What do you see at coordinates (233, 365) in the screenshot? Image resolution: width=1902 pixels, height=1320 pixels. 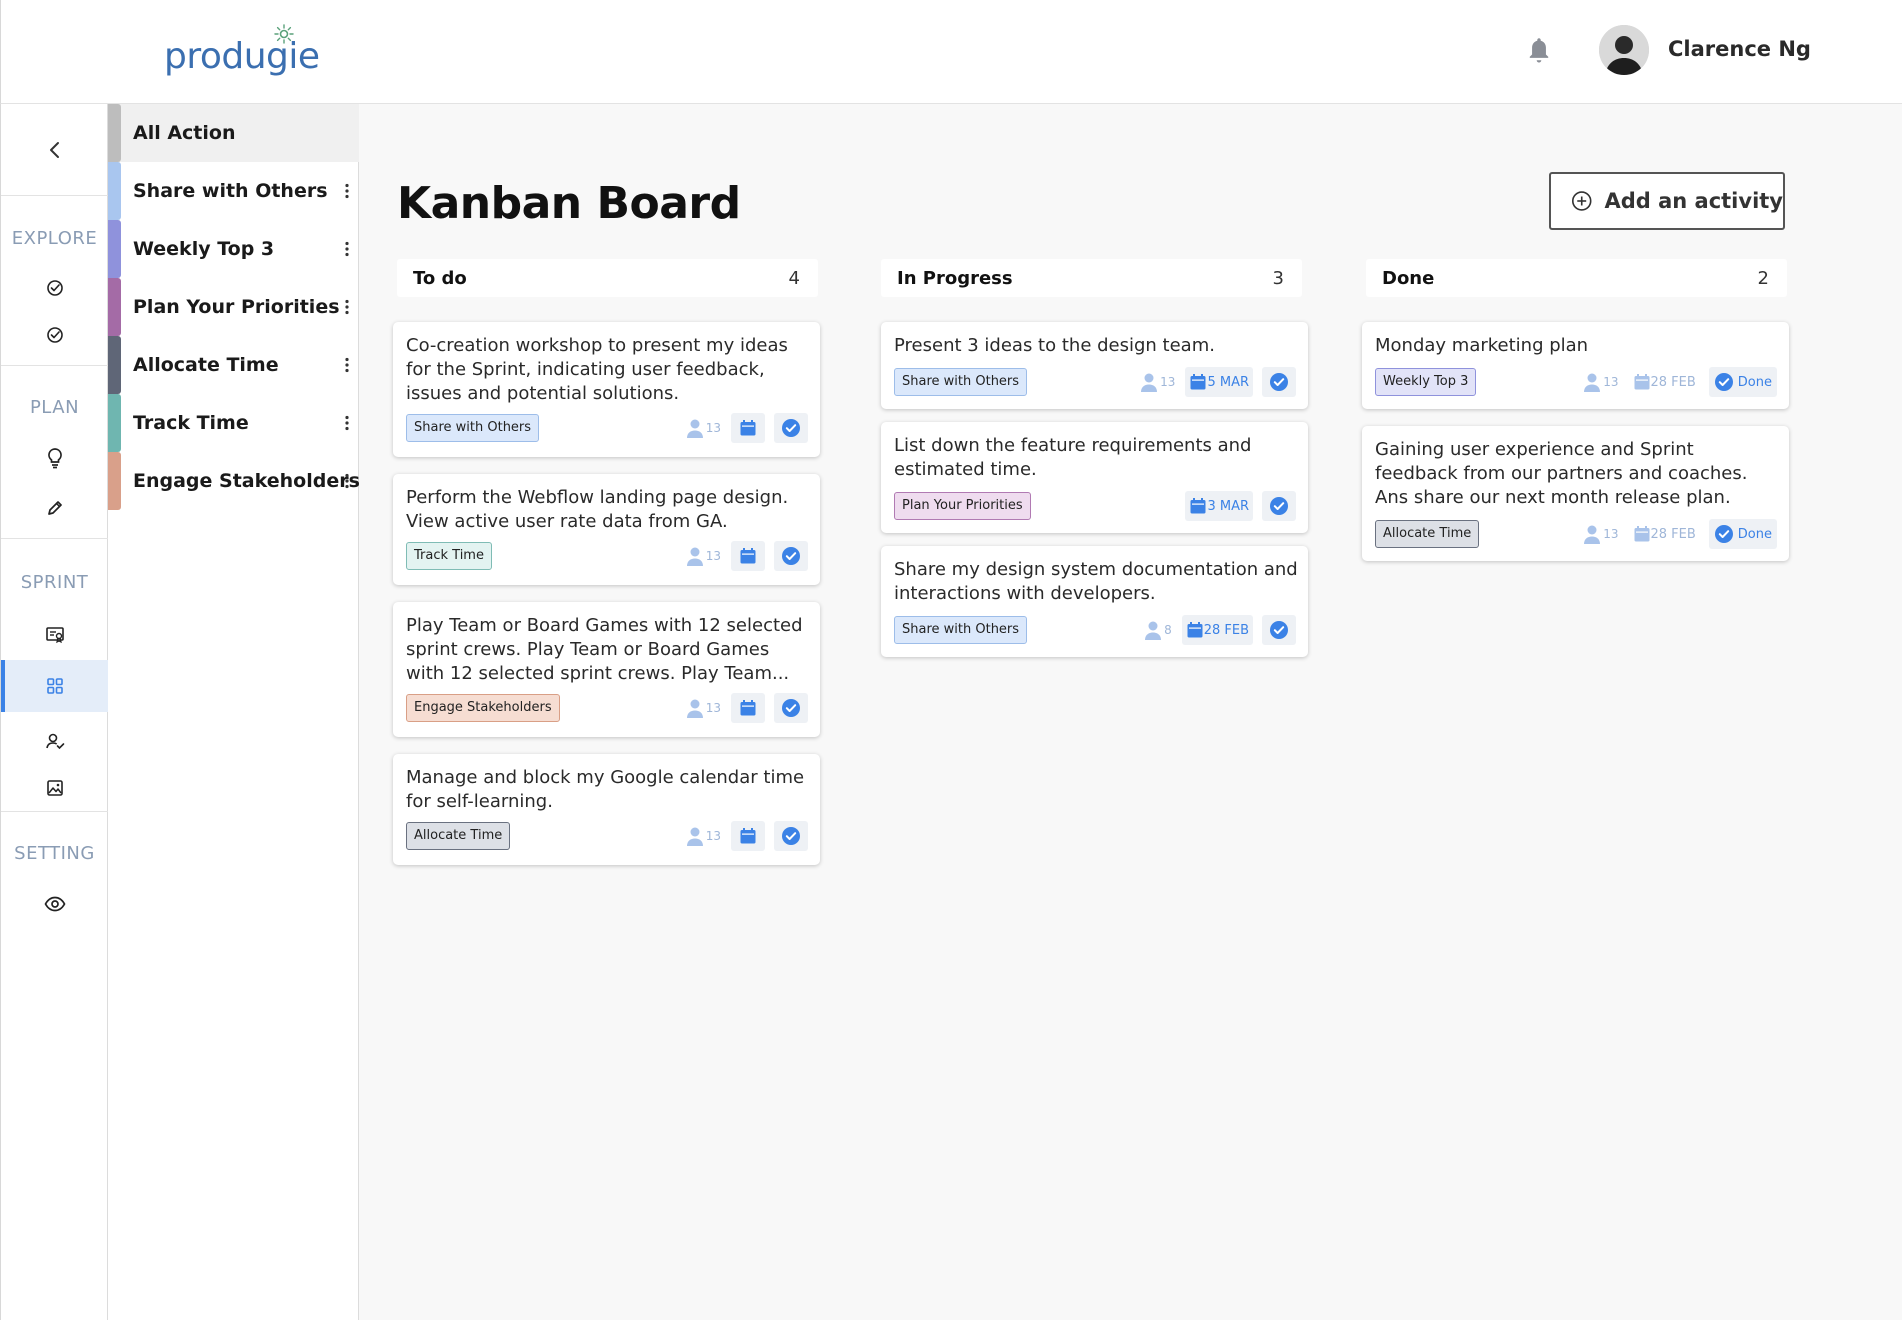 I see `category-allocate-time: Allocate Time` at bounding box center [233, 365].